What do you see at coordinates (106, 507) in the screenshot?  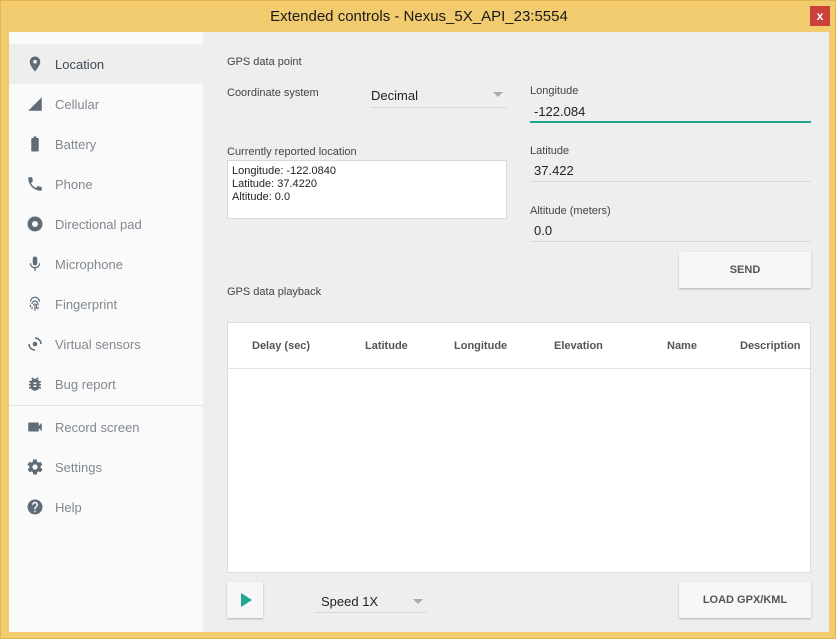 I see `sidebar-item-help: Help` at bounding box center [106, 507].